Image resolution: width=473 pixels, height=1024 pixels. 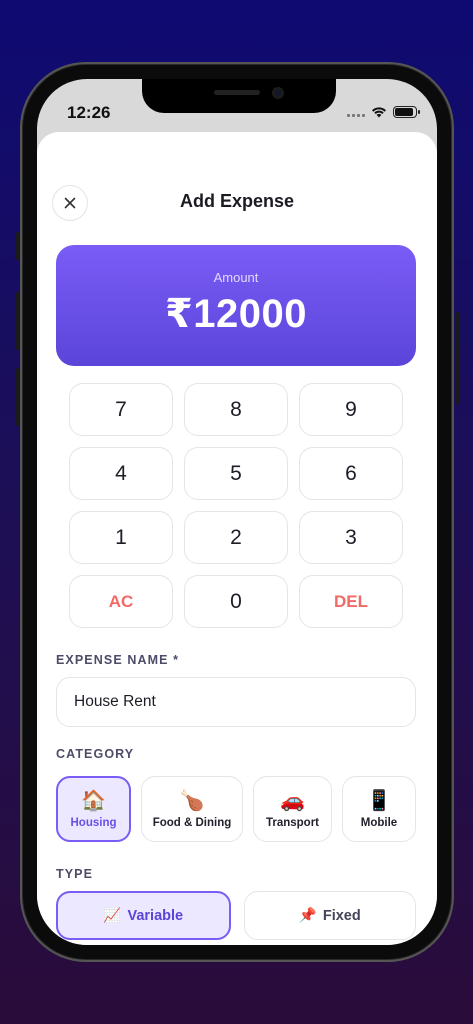 I want to click on key-8: 8, so click(x=236, y=409).